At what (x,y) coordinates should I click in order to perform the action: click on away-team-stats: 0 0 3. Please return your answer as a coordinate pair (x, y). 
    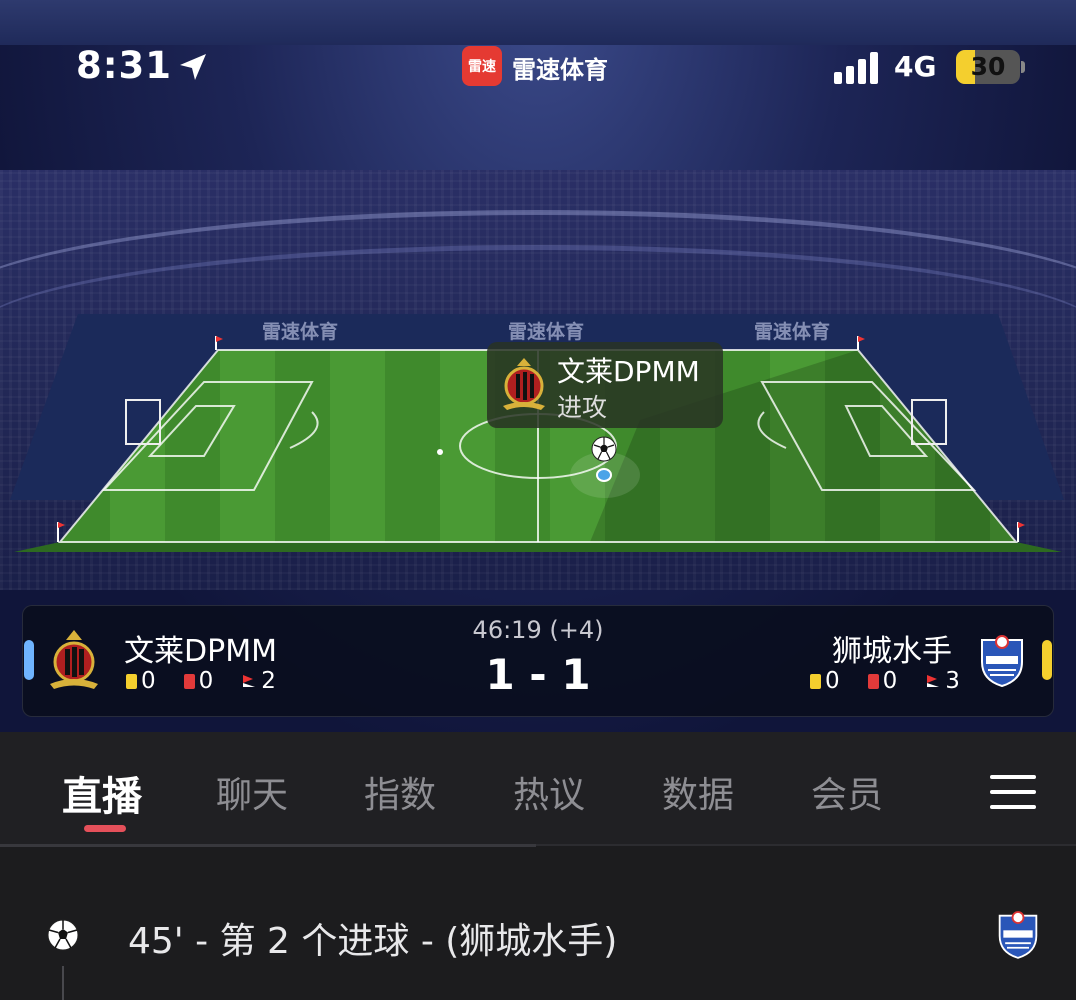
    Looking at the image, I should click on (885, 681).